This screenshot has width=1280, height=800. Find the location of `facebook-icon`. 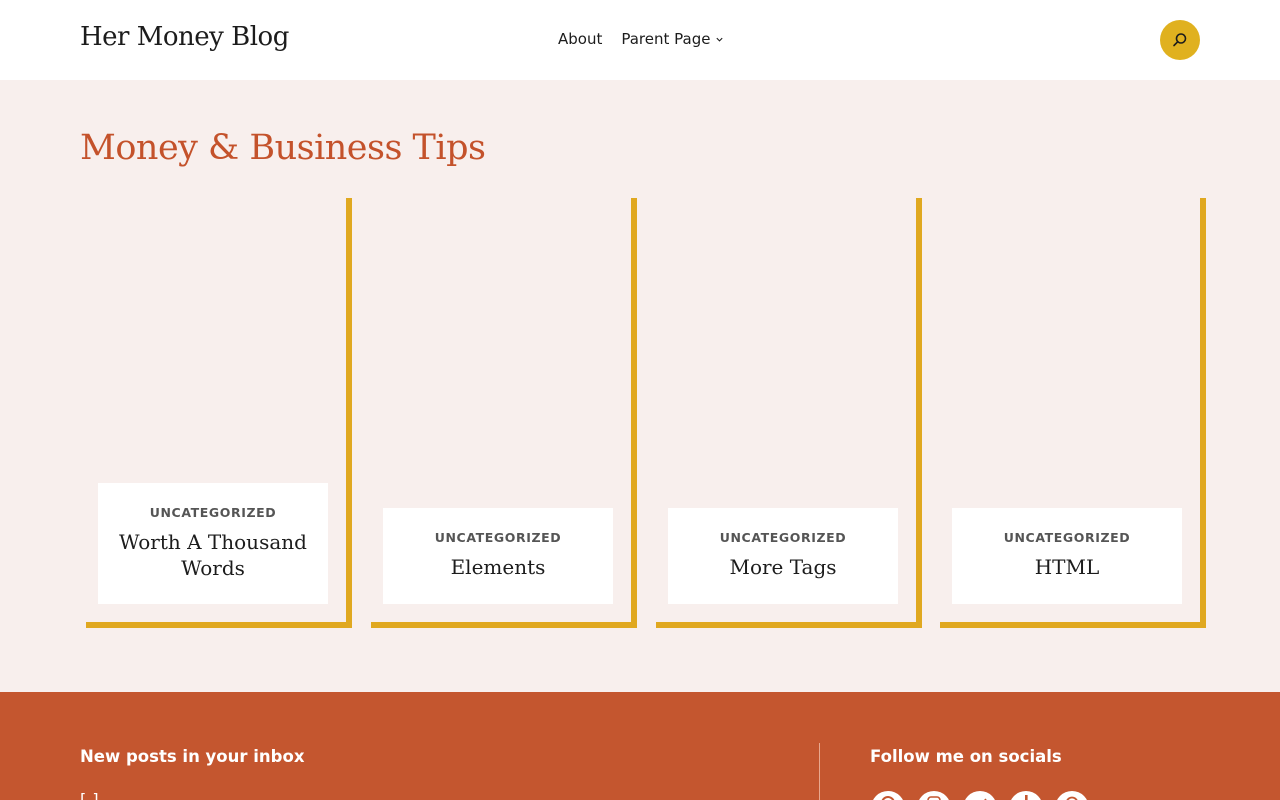

facebook-icon is located at coordinates (888, 798).